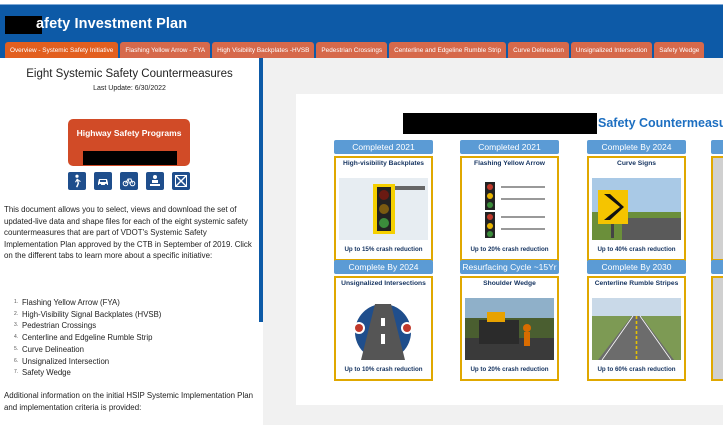 The height and width of the screenshot is (425, 723). What do you see at coordinates (611, 50) in the screenshot?
I see `tab-unsignalized-intersection: Unsignalized Intersection` at bounding box center [611, 50].